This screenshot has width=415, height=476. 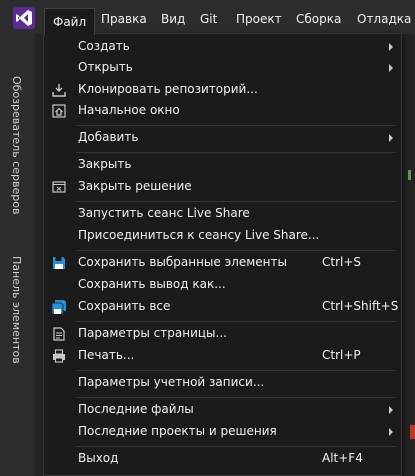 What do you see at coordinates (222, 111) in the screenshot?
I see `menu-item-start-window: Начальное окно` at bounding box center [222, 111].